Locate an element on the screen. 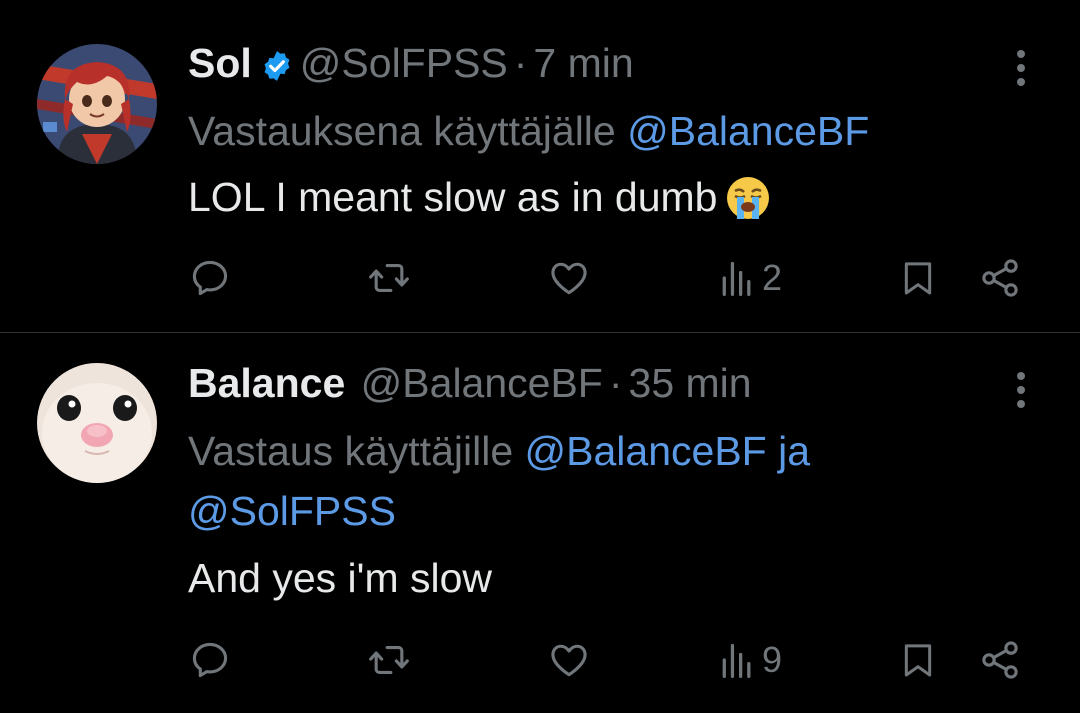 This screenshot has height=713, width=1080. timestamp: 7 min is located at coordinates (583, 63).